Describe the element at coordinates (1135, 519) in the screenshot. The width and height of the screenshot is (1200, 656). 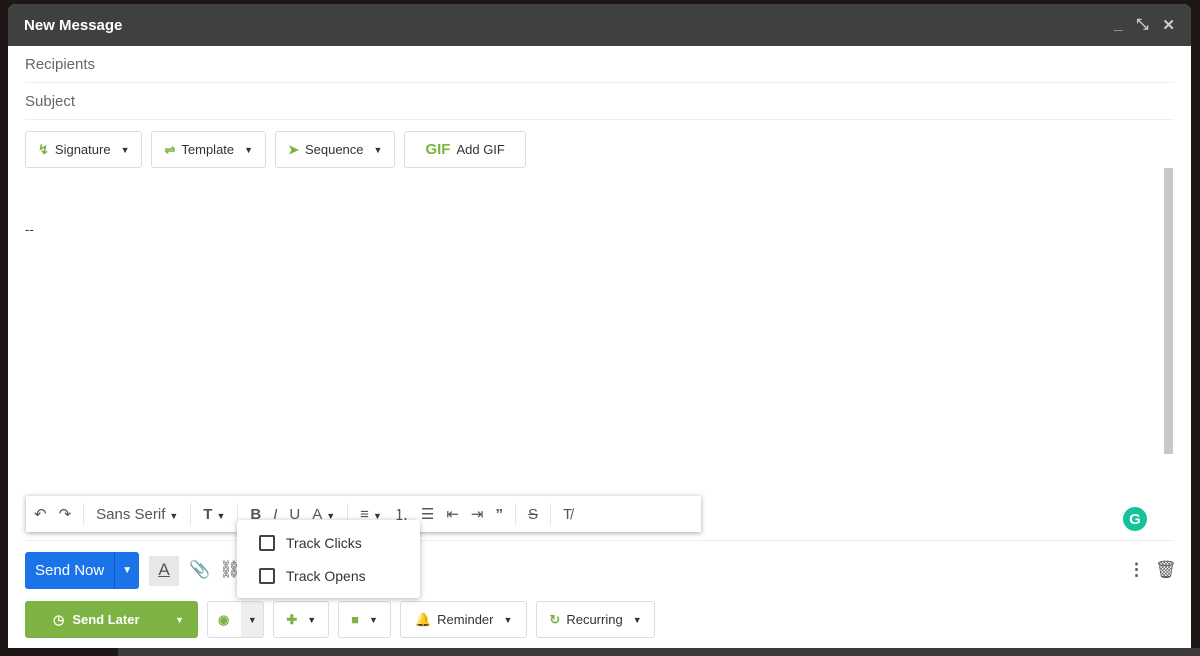
I see `grammarly-icon: G` at that location.